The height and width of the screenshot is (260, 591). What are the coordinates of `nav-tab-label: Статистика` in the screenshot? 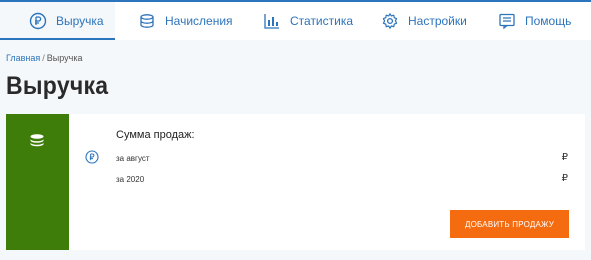 It's located at (322, 21).